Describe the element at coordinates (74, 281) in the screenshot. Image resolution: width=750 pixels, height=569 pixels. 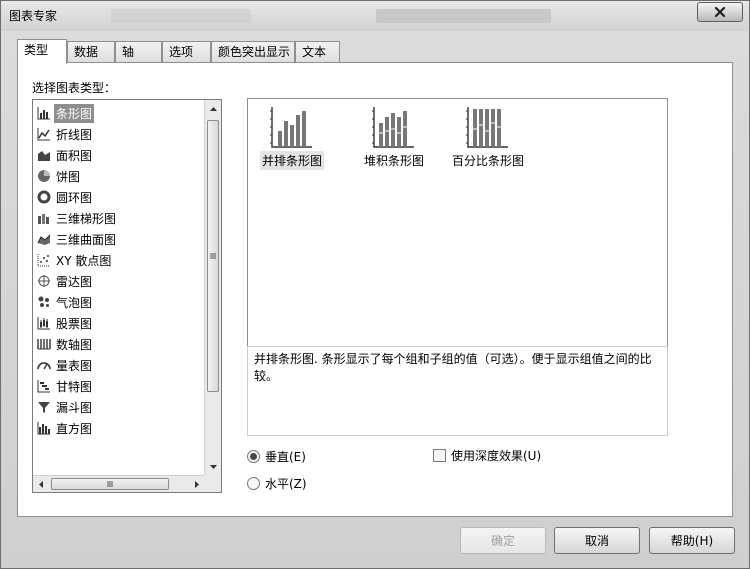
I see `list-item-label: 雷达图` at that location.